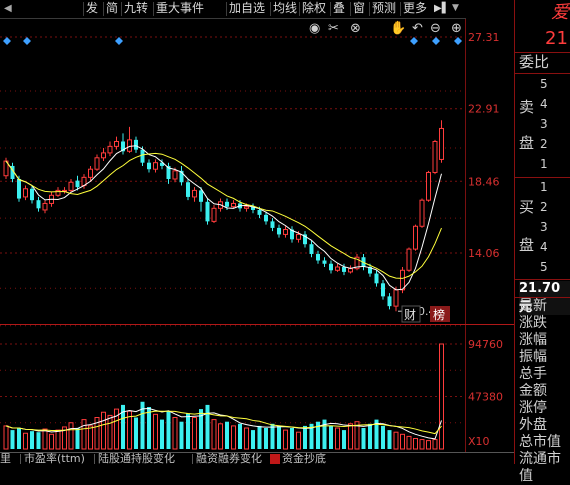 The image size is (570, 485). I want to click on eye-icon: ◉, so click(314, 28).